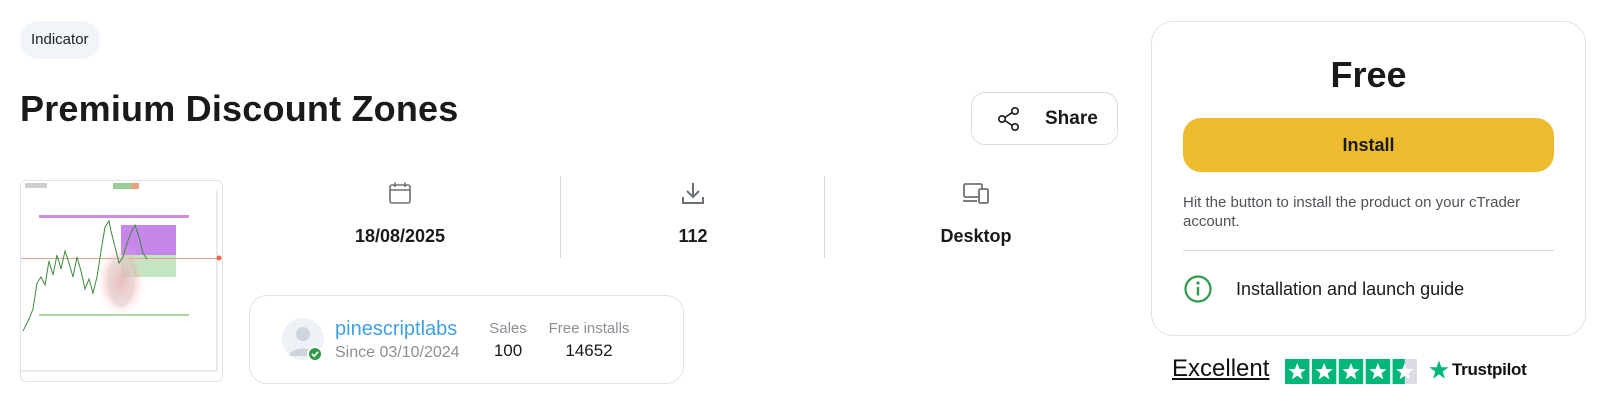  I want to click on author-name-link: pinescriptlabs, so click(396, 329).